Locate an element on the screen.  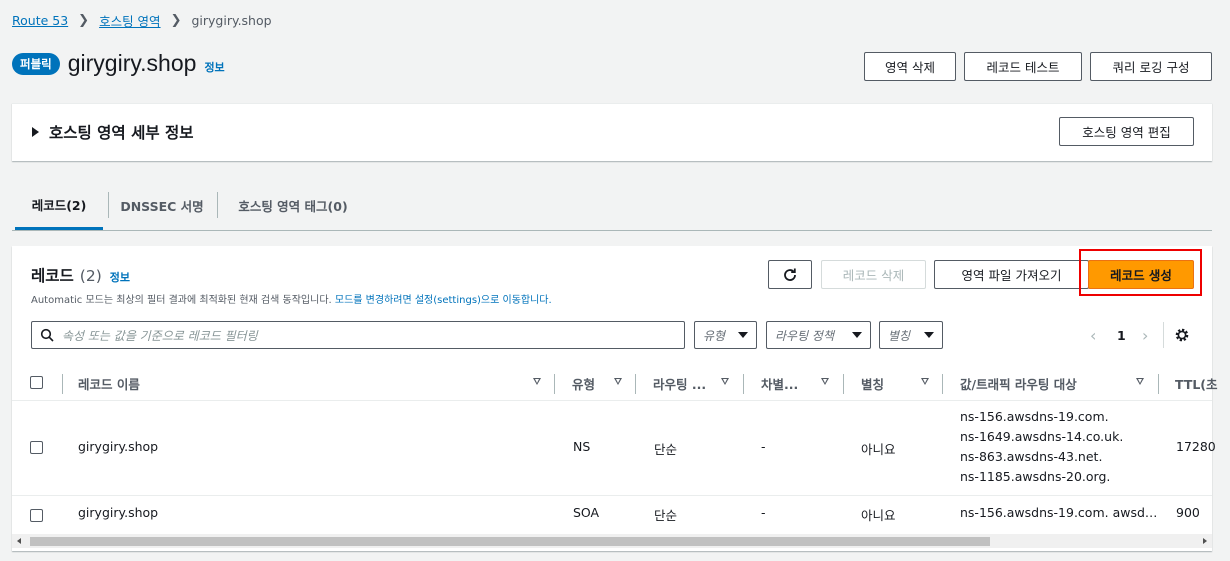
page-number: 1 is located at coordinates (1121, 335).